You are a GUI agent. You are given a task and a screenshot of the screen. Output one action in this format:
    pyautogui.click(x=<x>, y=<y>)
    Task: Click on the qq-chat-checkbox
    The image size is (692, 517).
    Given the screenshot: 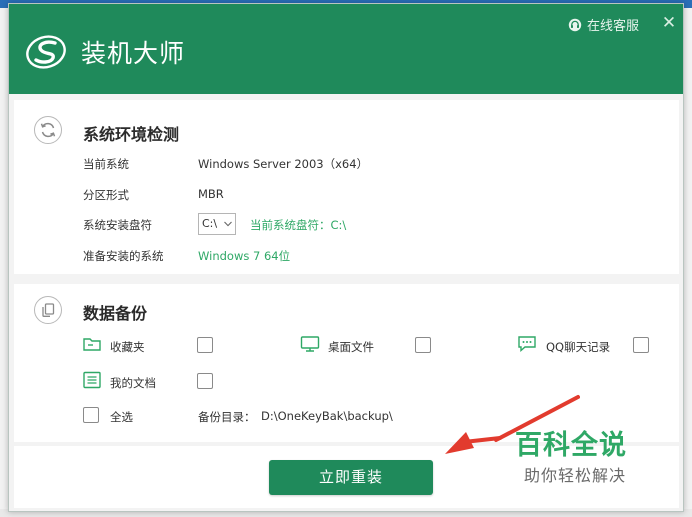 What is the action you would take?
    pyautogui.click(x=641, y=345)
    